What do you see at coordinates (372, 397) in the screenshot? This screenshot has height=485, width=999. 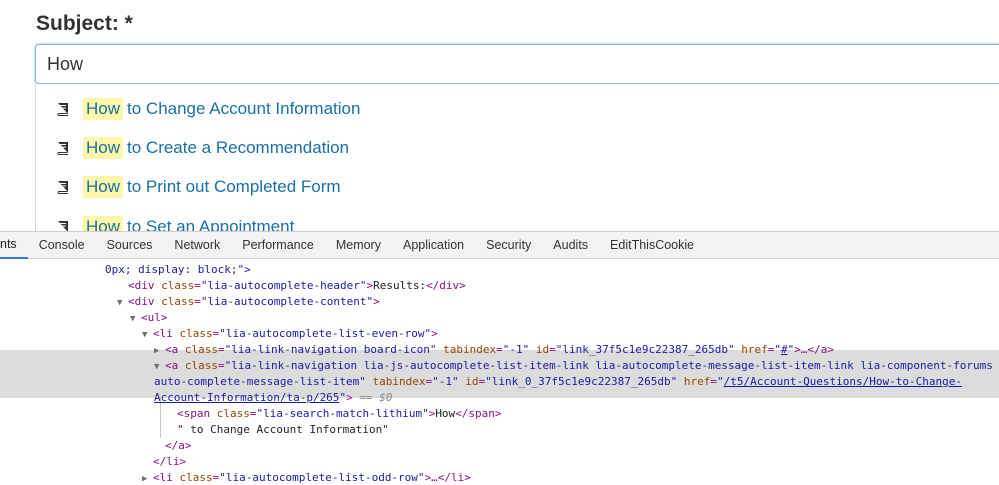 I see `selected-node-marker: == $0` at bounding box center [372, 397].